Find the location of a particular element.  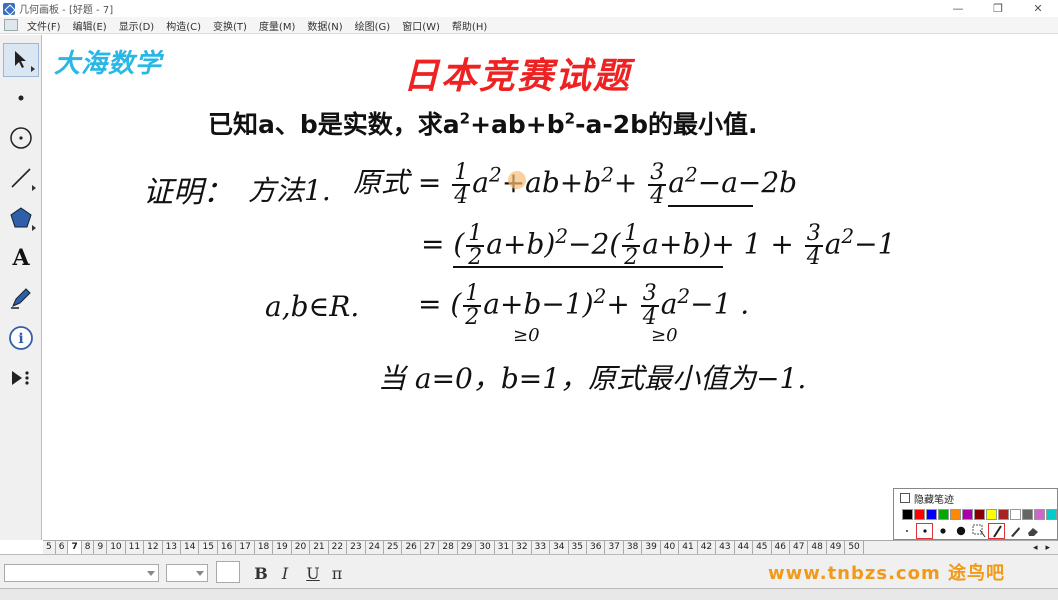

font-family-select is located at coordinates (81, 573).